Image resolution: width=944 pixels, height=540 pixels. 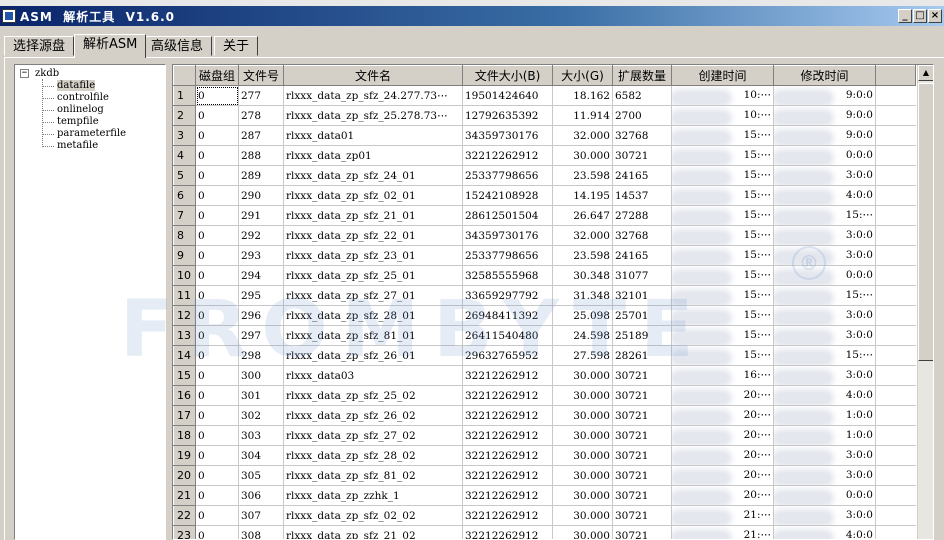 What do you see at coordinates (582, 355) in the screenshot?
I see `cell-size-gb: 27.598` at bounding box center [582, 355].